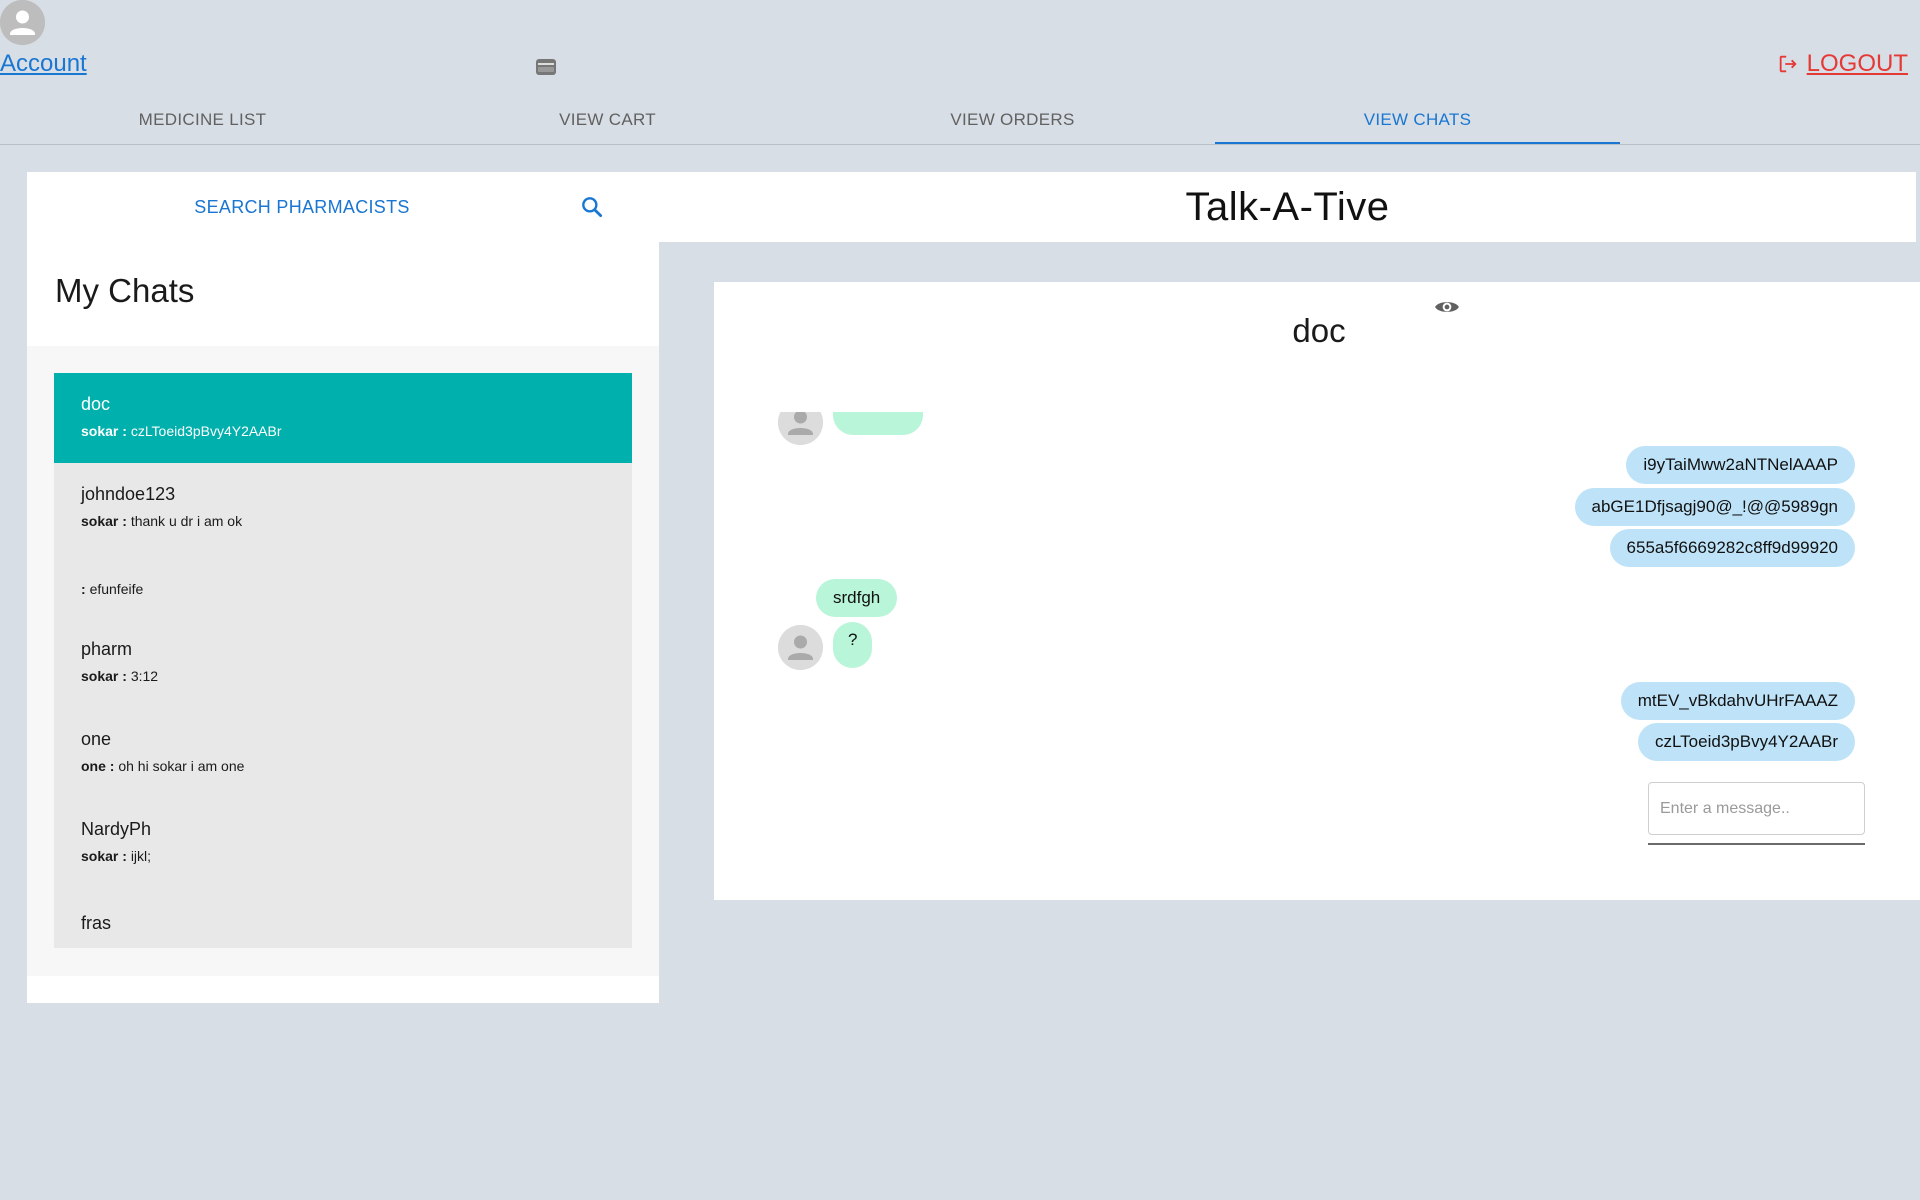 This screenshot has width=1920, height=1200. What do you see at coordinates (181, 766) in the screenshot?
I see `chat-message-text: oh hi sokar i am one` at bounding box center [181, 766].